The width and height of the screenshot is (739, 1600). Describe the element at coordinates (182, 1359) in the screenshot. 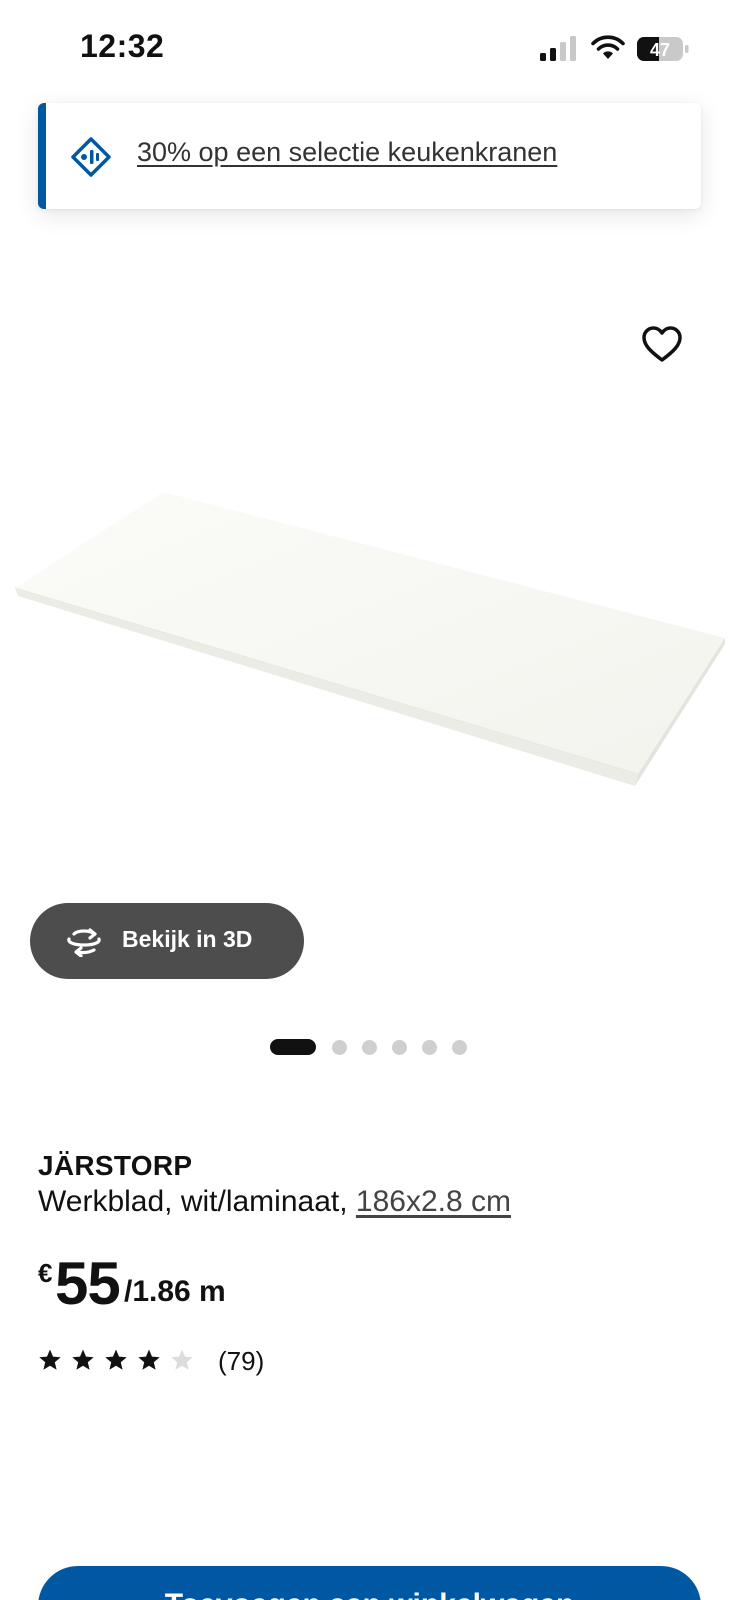

I see `star-empty-icon` at that location.